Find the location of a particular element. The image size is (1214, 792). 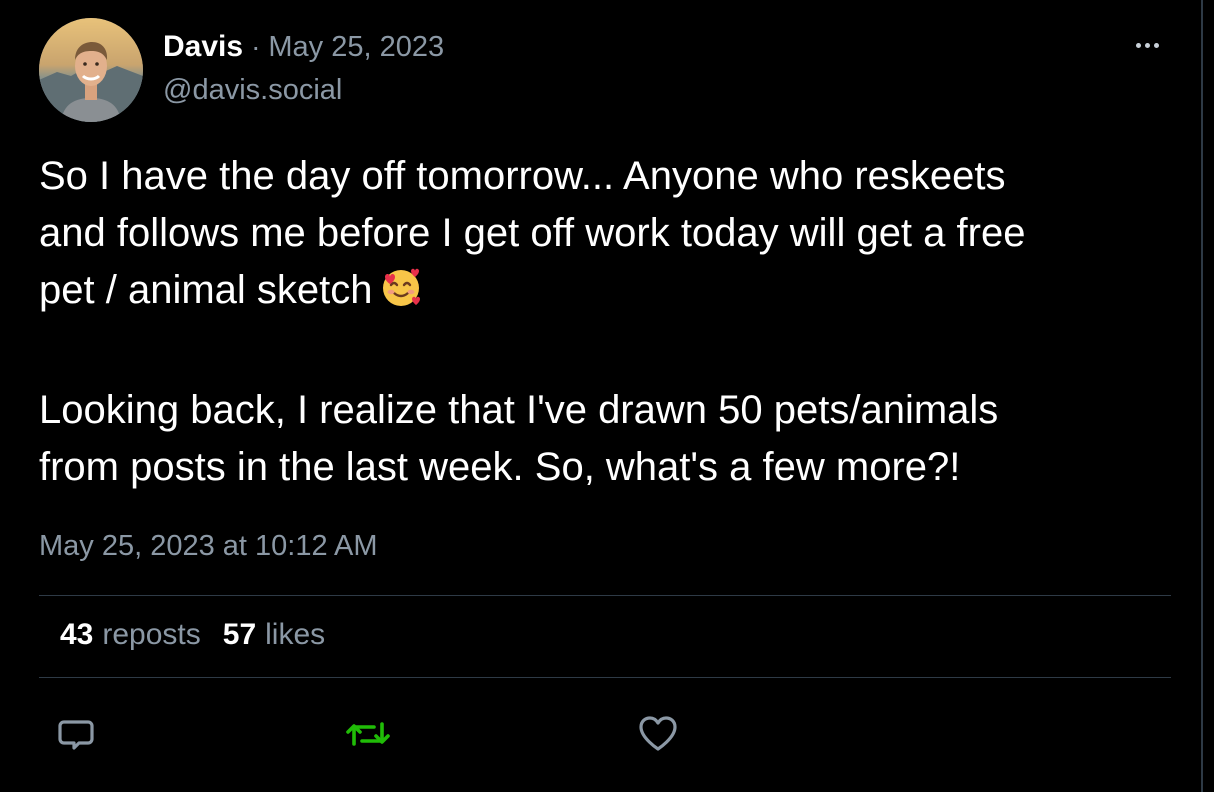

post-date: May 25, 2023 is located at coordinates (356, 47).